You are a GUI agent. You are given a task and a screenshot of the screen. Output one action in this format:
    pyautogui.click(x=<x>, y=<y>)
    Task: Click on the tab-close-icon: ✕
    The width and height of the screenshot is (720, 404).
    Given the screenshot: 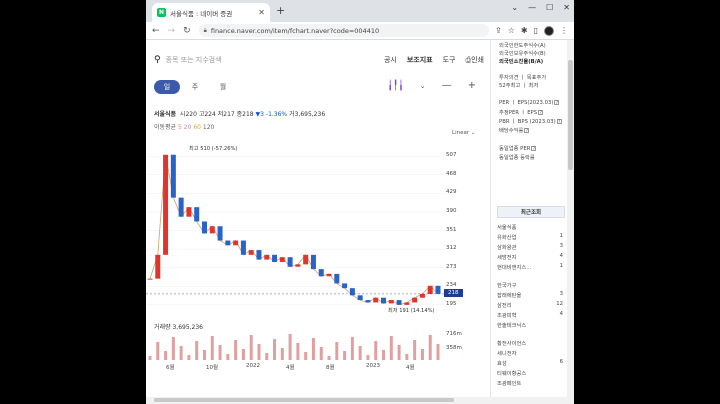 What is the action you would take?
    pyautogui.click(x=261, y=12)
    